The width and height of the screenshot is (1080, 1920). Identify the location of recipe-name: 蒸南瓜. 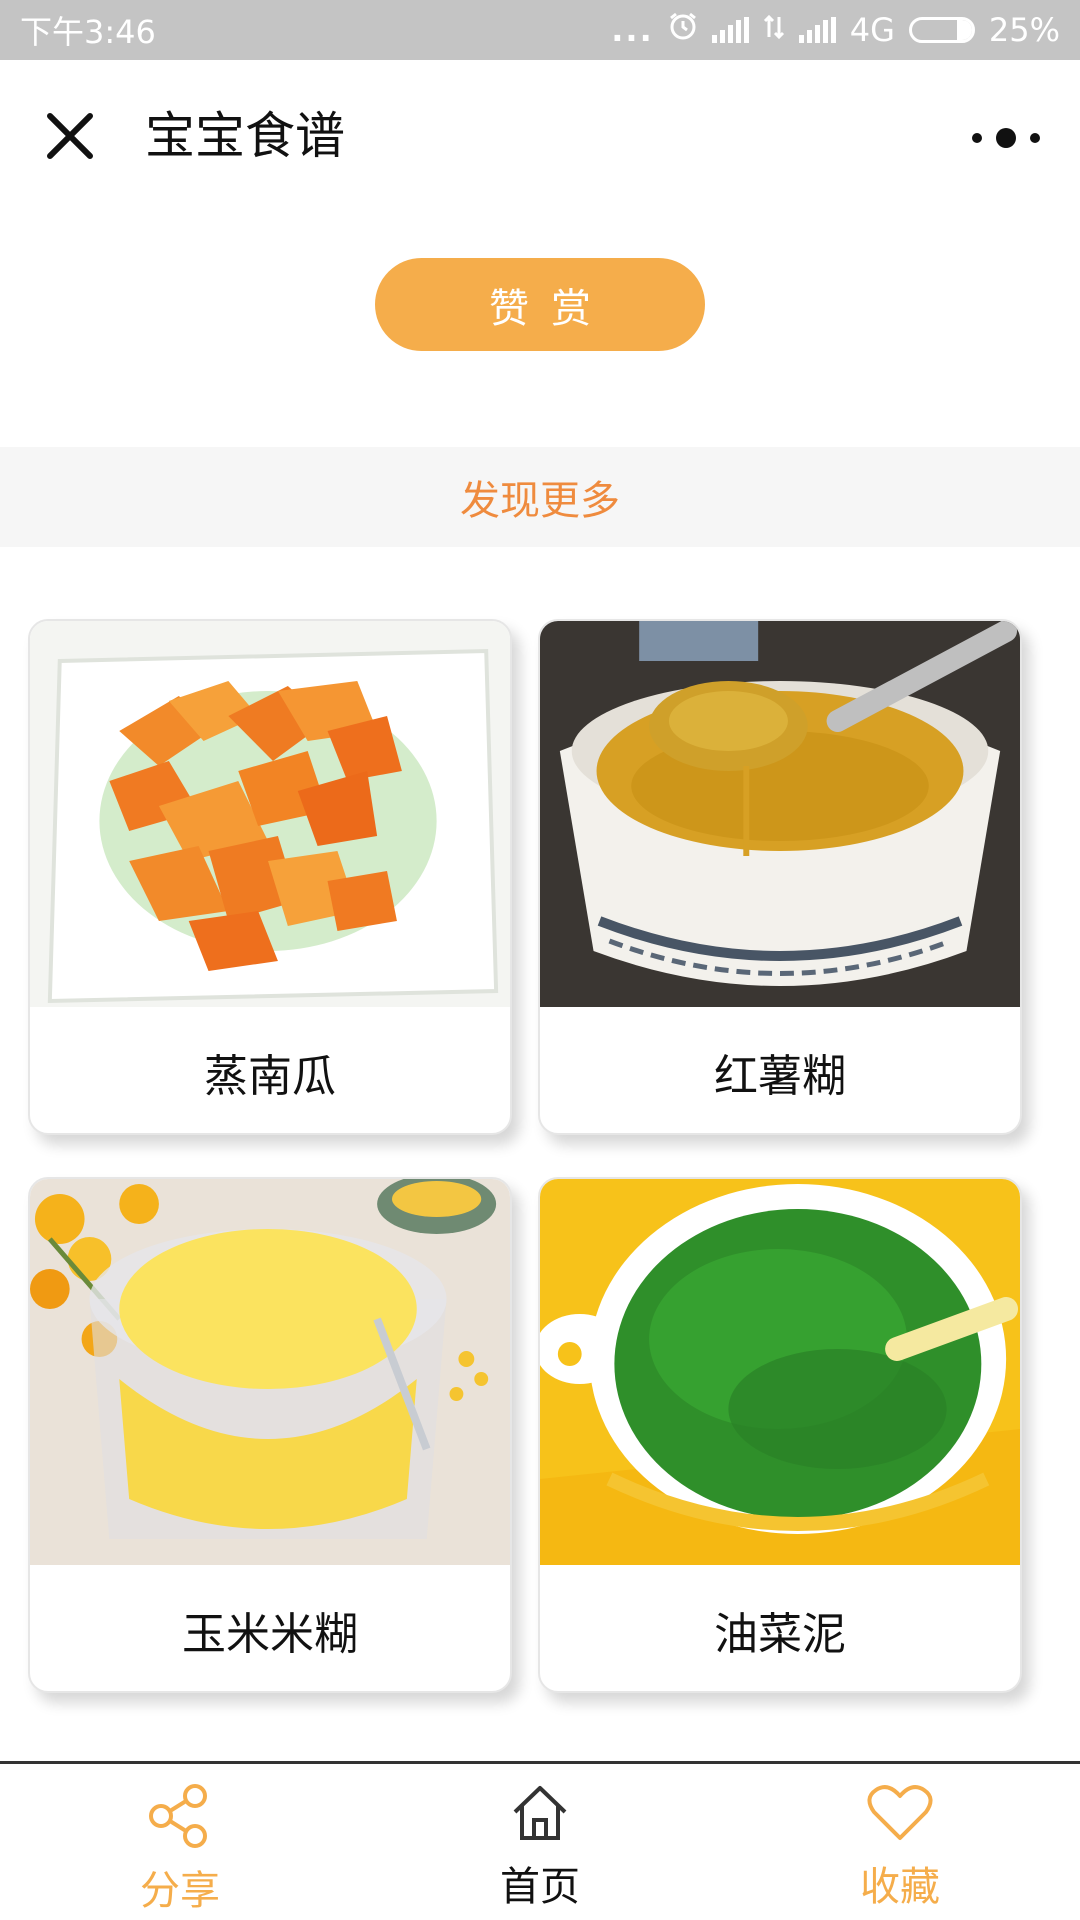
(270, 1076).